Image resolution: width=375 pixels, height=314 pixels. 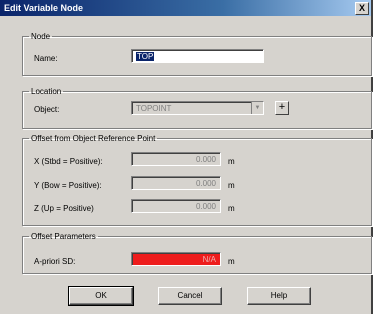 I want to click on x-offset-input: 0.000, so click(x=176, y=159).